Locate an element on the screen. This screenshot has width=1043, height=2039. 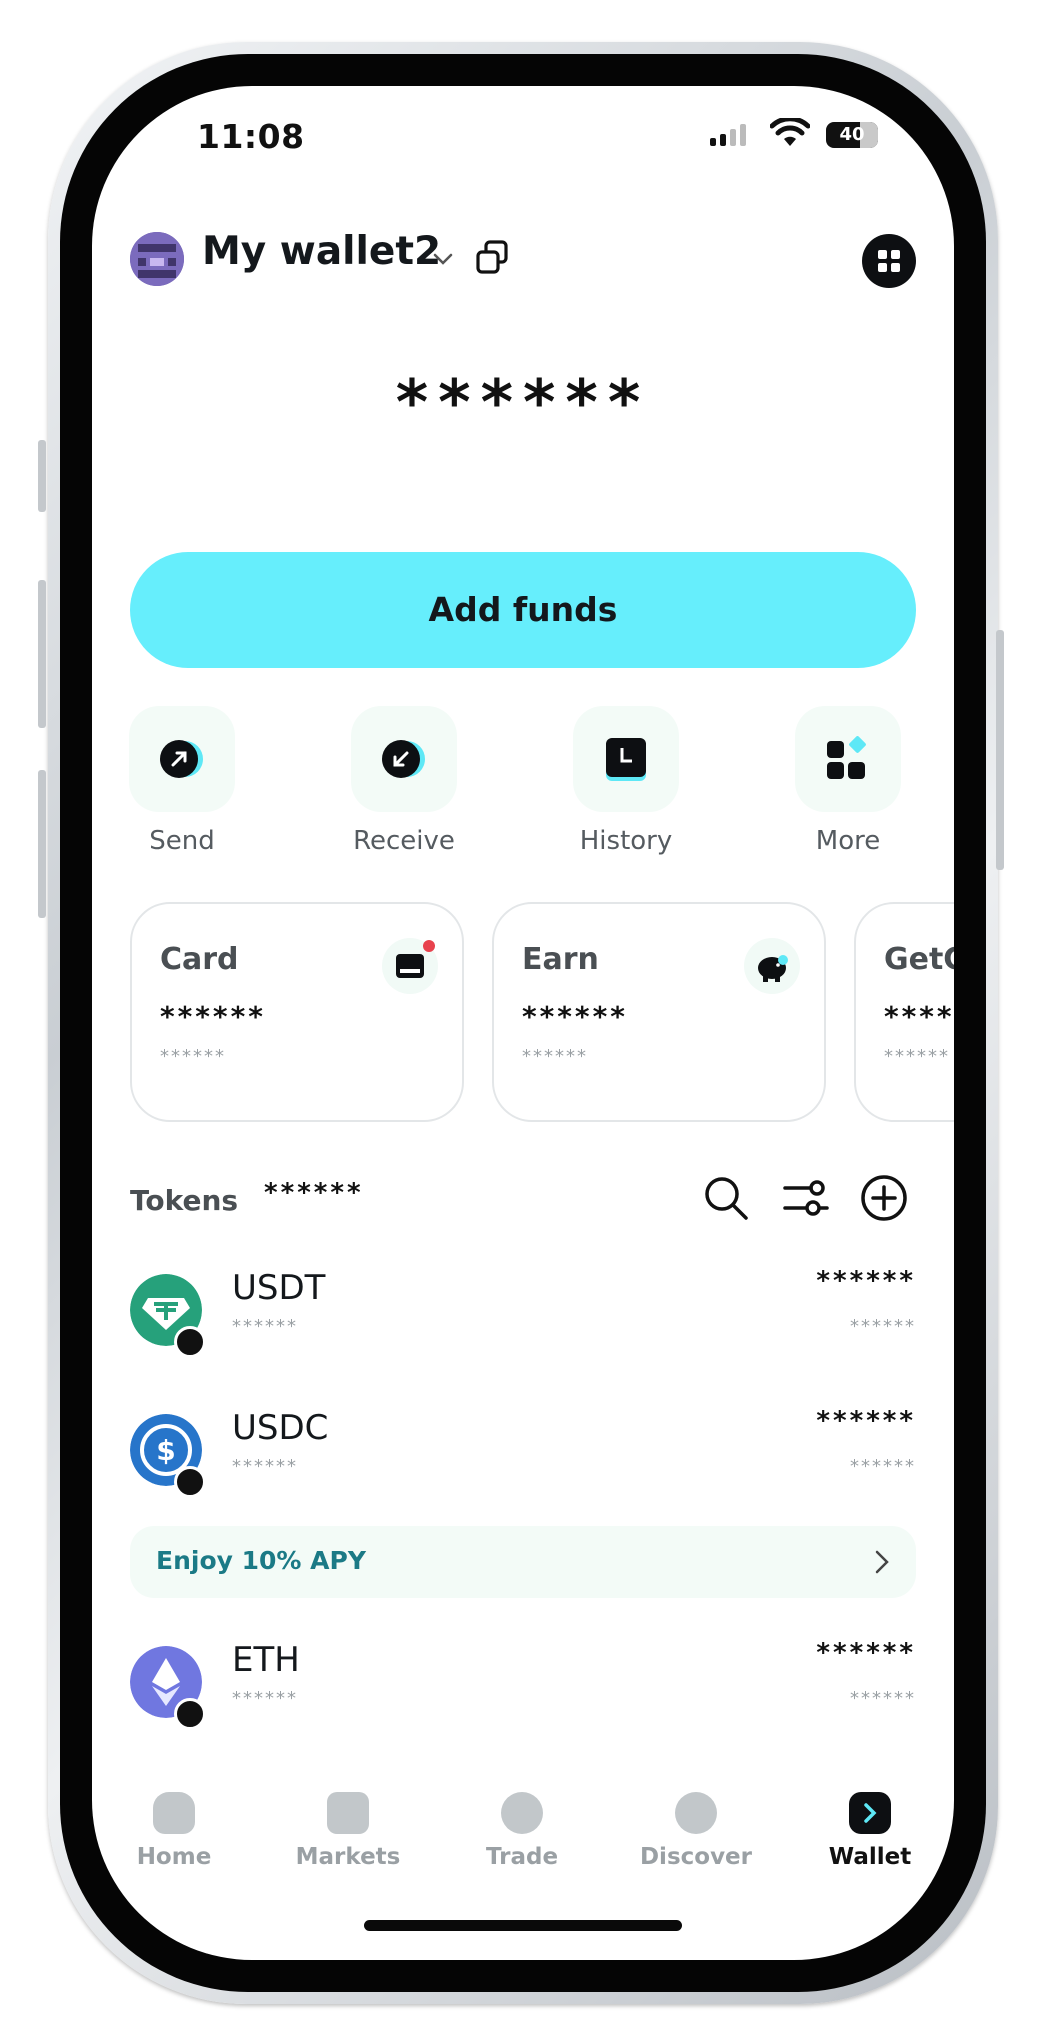
history-tile is located at coordinates (626, 759).